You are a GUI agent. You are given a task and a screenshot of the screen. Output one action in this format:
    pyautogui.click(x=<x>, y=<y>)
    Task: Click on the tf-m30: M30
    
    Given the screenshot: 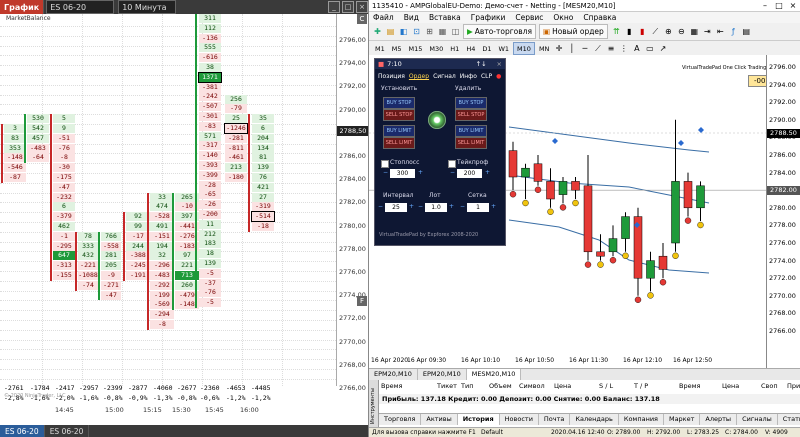 What is the action you would take?
    pyautogui.click(x=436, y=48)
    